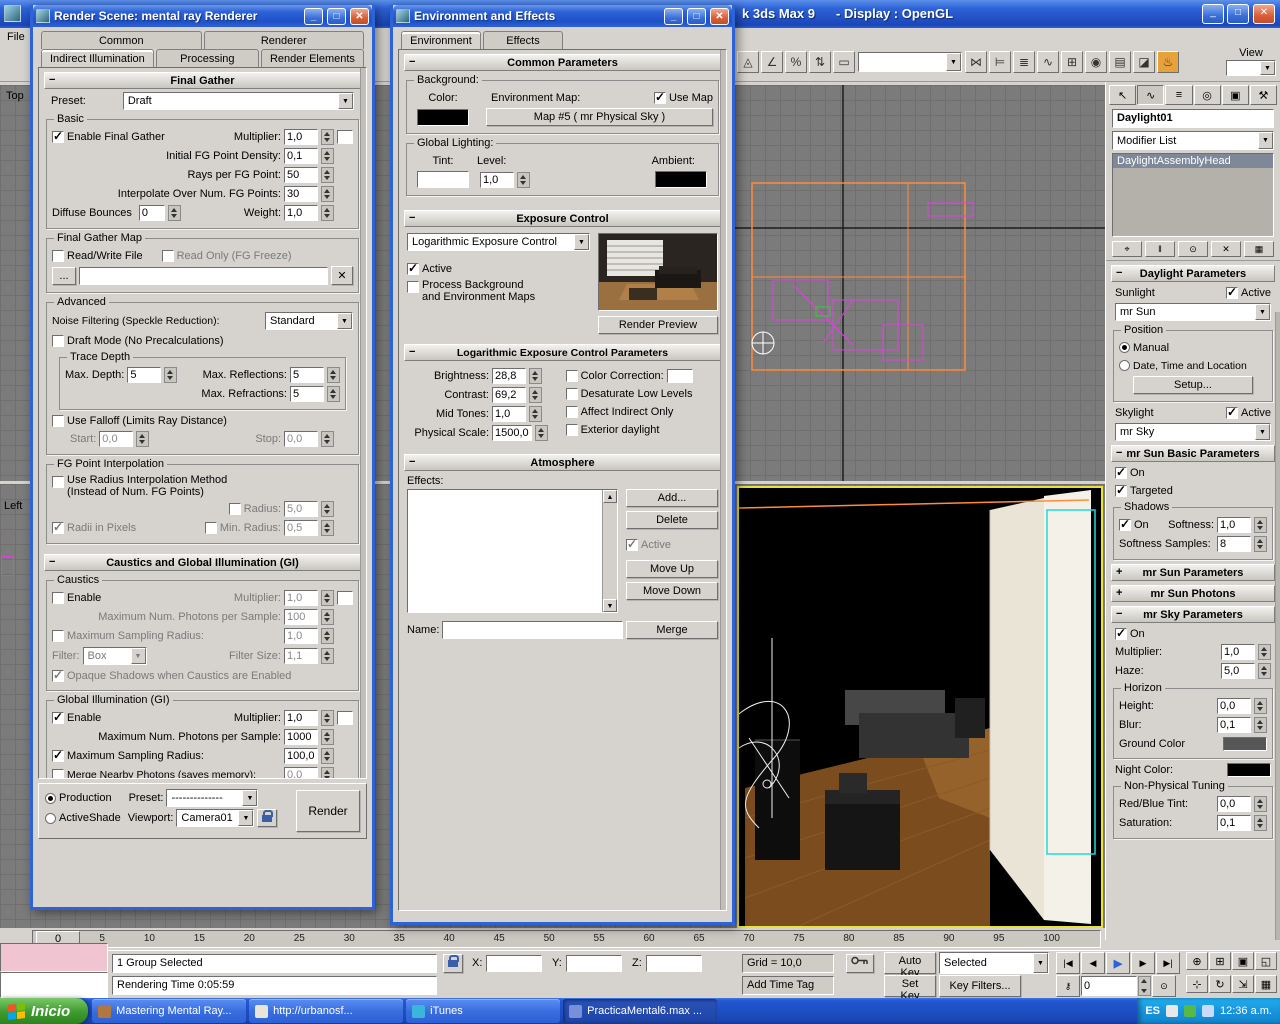 Image resolution: width=1280 pixels, height=1024 pixels. I want to click on tray-security-icon, so click(1190, 1011).